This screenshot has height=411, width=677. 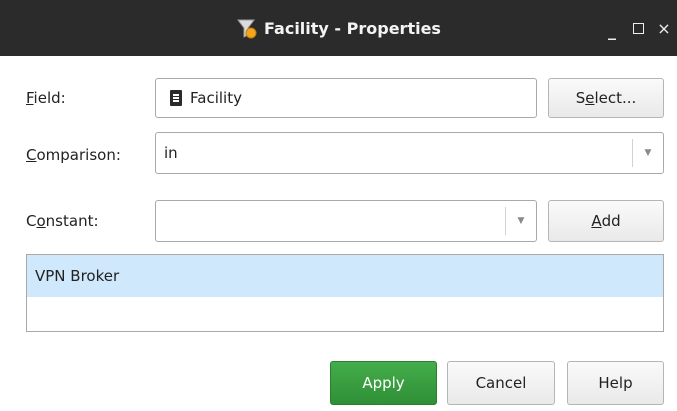 What do you see at coordinates (664, 28) in the screenshot?
I see `close-button: ×` at bounding box center [664, 28].